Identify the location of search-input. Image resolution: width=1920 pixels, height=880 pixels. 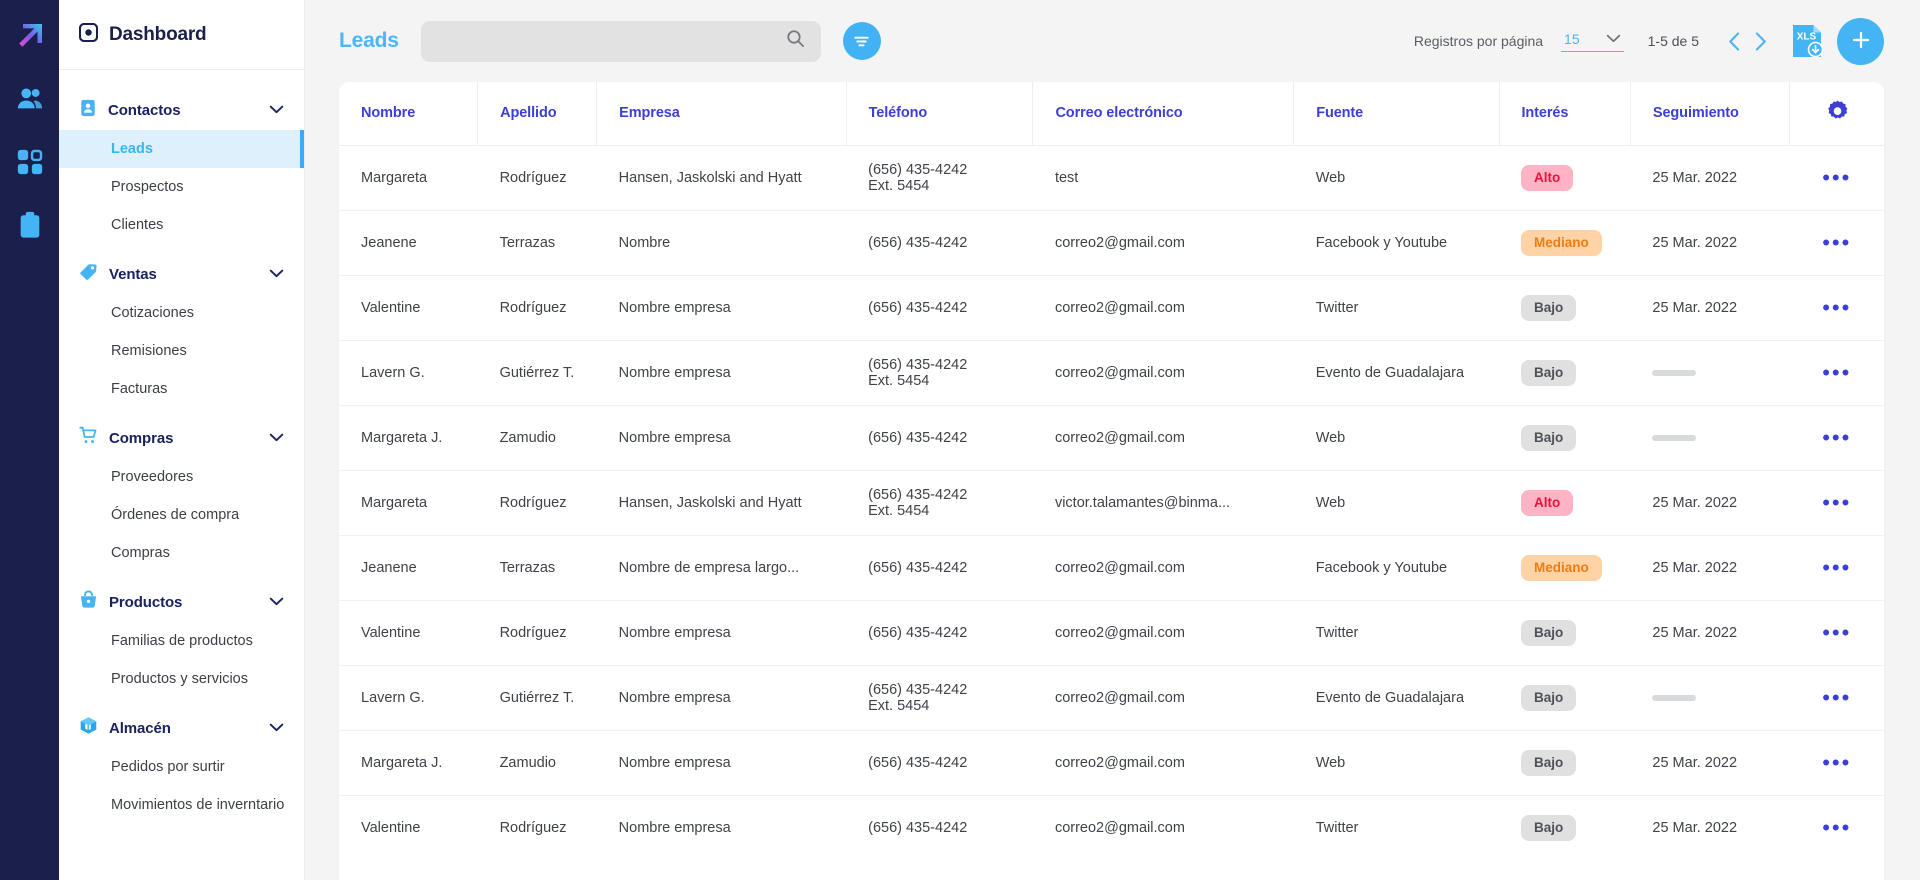
(612, 41).